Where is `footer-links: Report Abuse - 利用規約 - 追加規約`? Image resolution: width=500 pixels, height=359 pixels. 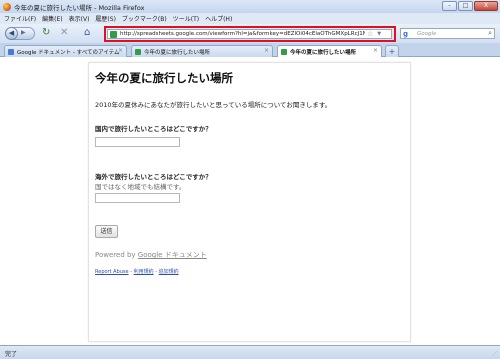 footer-links: Report Abuse - 利用規約 - 追加規約 is located at coordinates (137, 271).